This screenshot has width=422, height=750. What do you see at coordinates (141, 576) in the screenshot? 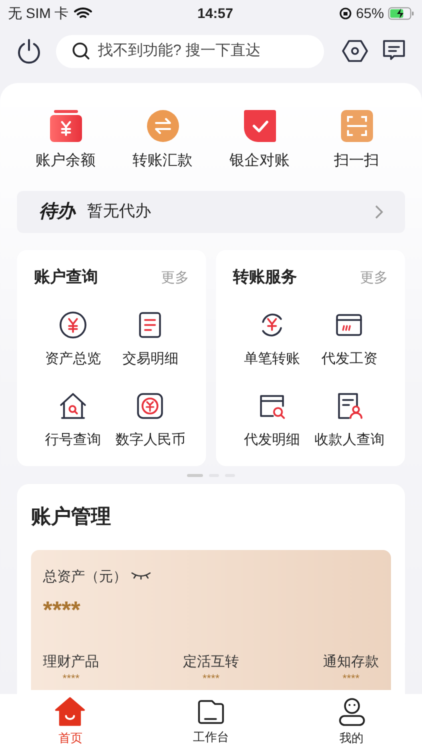
I see `closed-eye-icon` at bounding box center [141, 576].